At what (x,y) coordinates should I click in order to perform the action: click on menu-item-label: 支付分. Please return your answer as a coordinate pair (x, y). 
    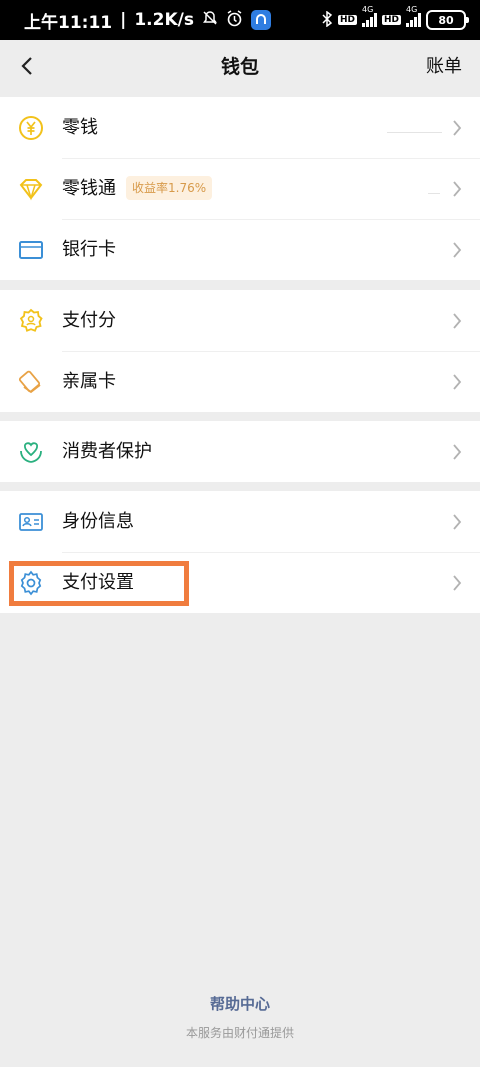
    Looking at the image, I should click on (89, 320).